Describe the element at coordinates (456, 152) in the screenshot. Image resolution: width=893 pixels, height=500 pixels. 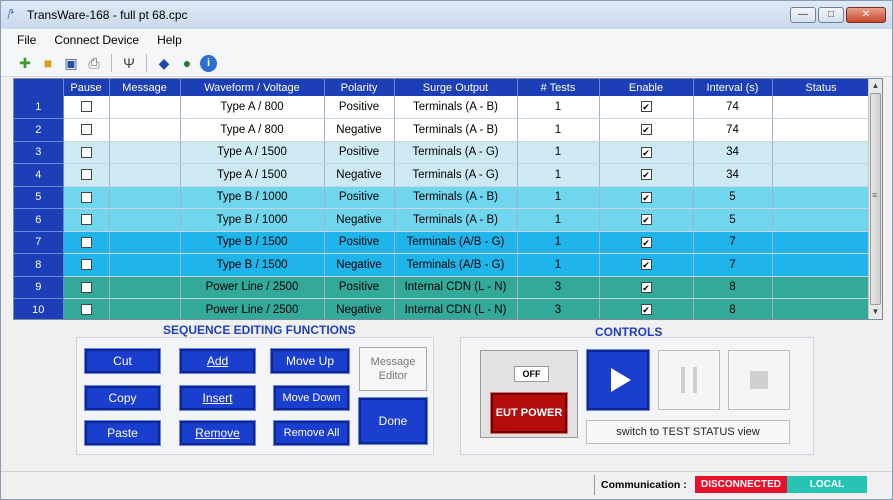
I see `surge-output-cell: Terminals (A - G)` at that location.